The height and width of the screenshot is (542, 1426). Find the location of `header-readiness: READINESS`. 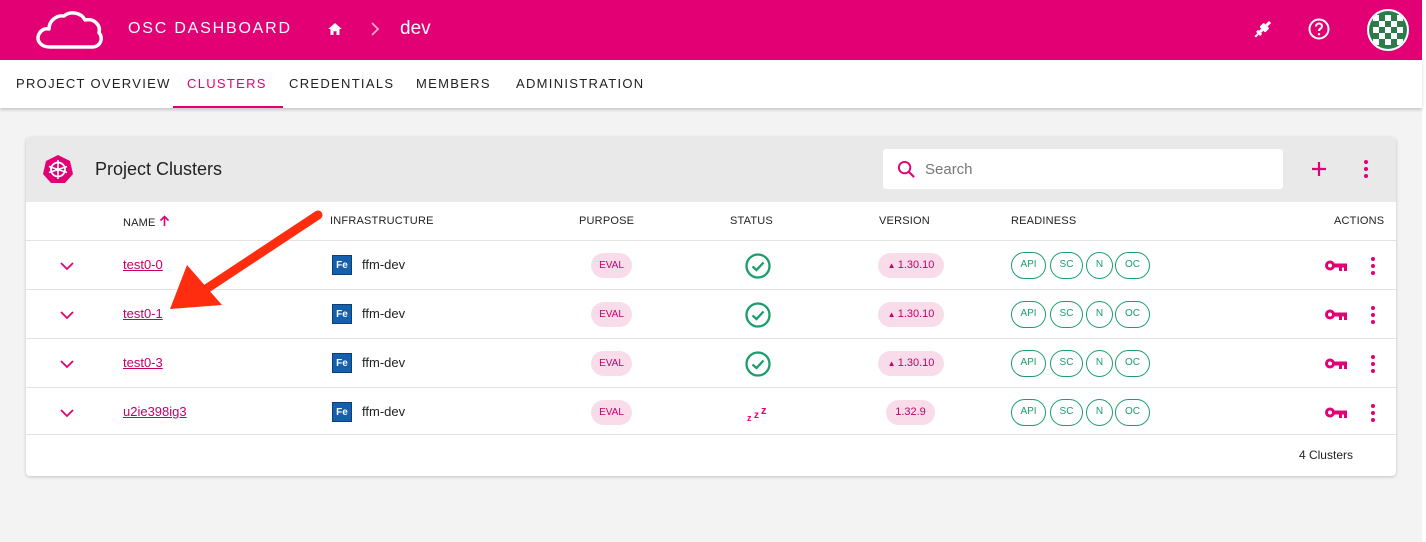

header-readiness: READINESS is located at coordinates (1044, 221).